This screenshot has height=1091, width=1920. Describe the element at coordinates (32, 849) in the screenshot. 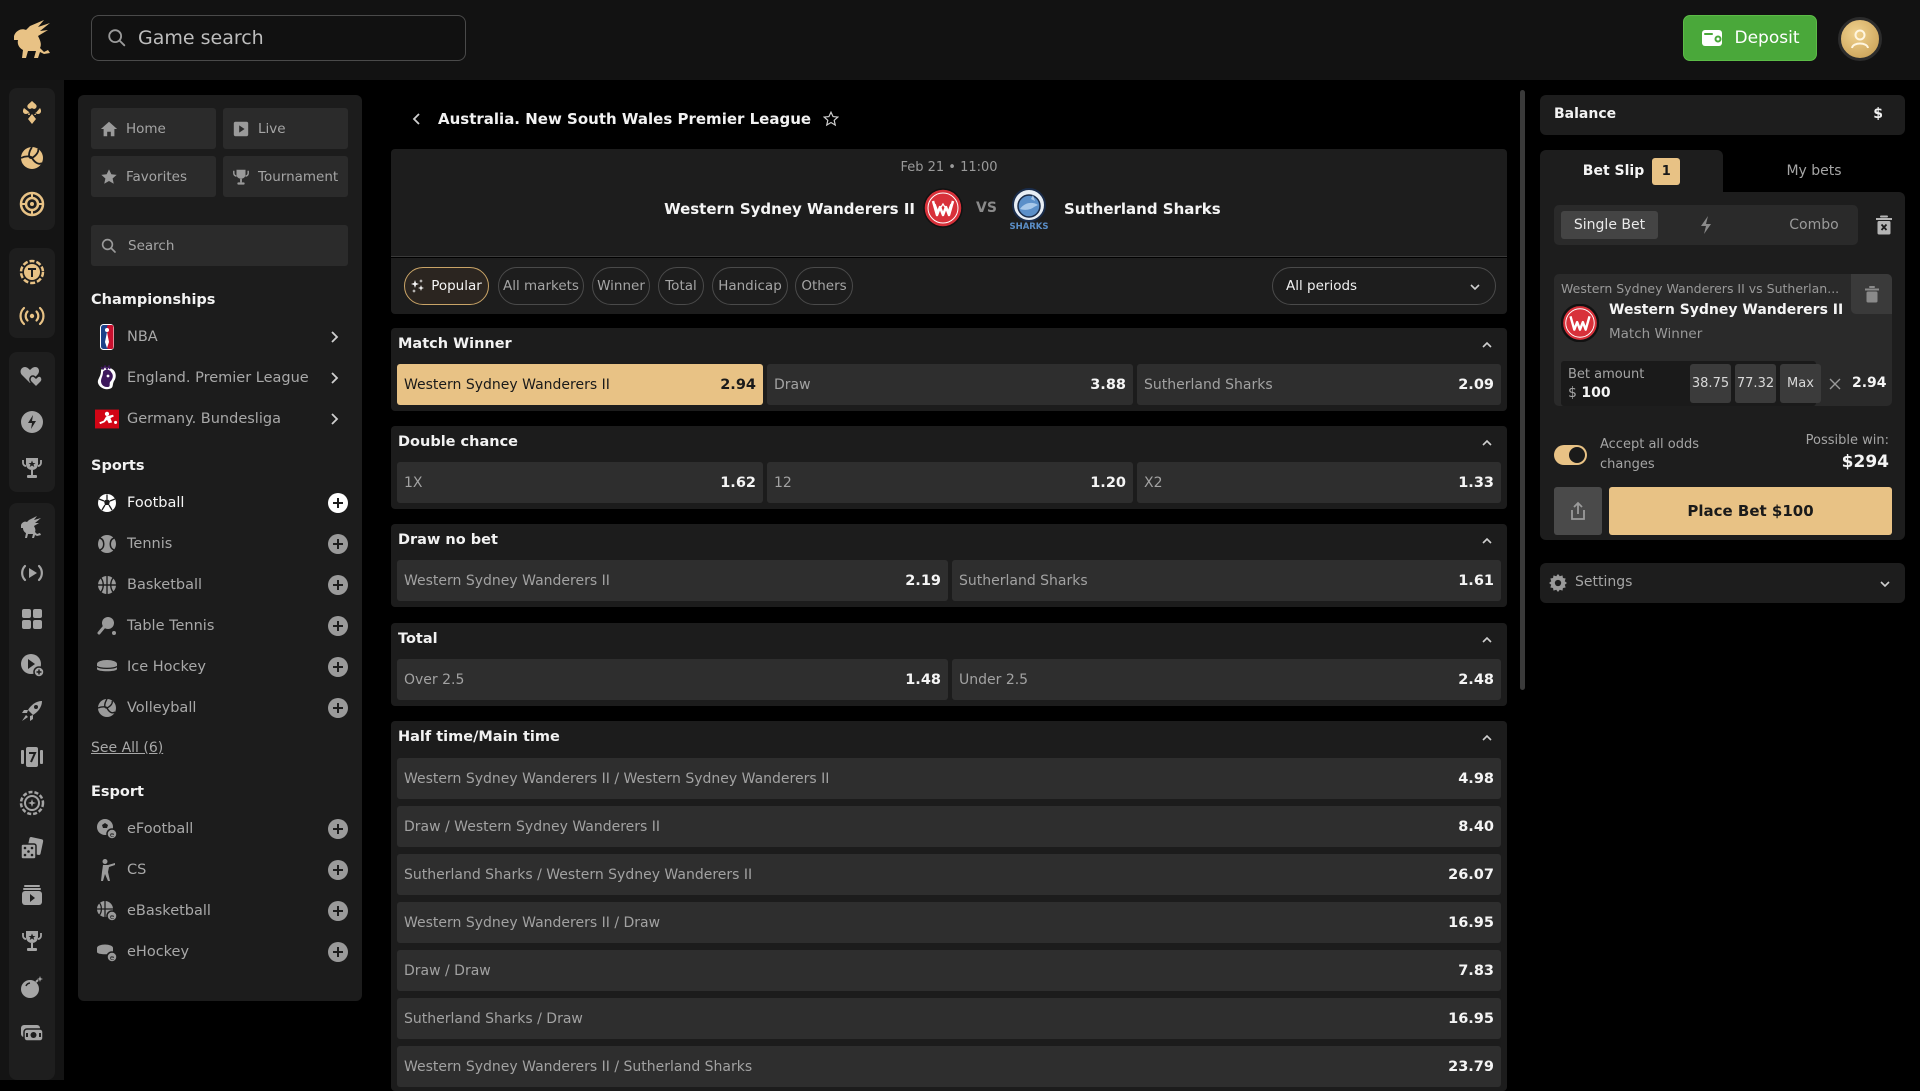

I see `dice-icon` at that location.